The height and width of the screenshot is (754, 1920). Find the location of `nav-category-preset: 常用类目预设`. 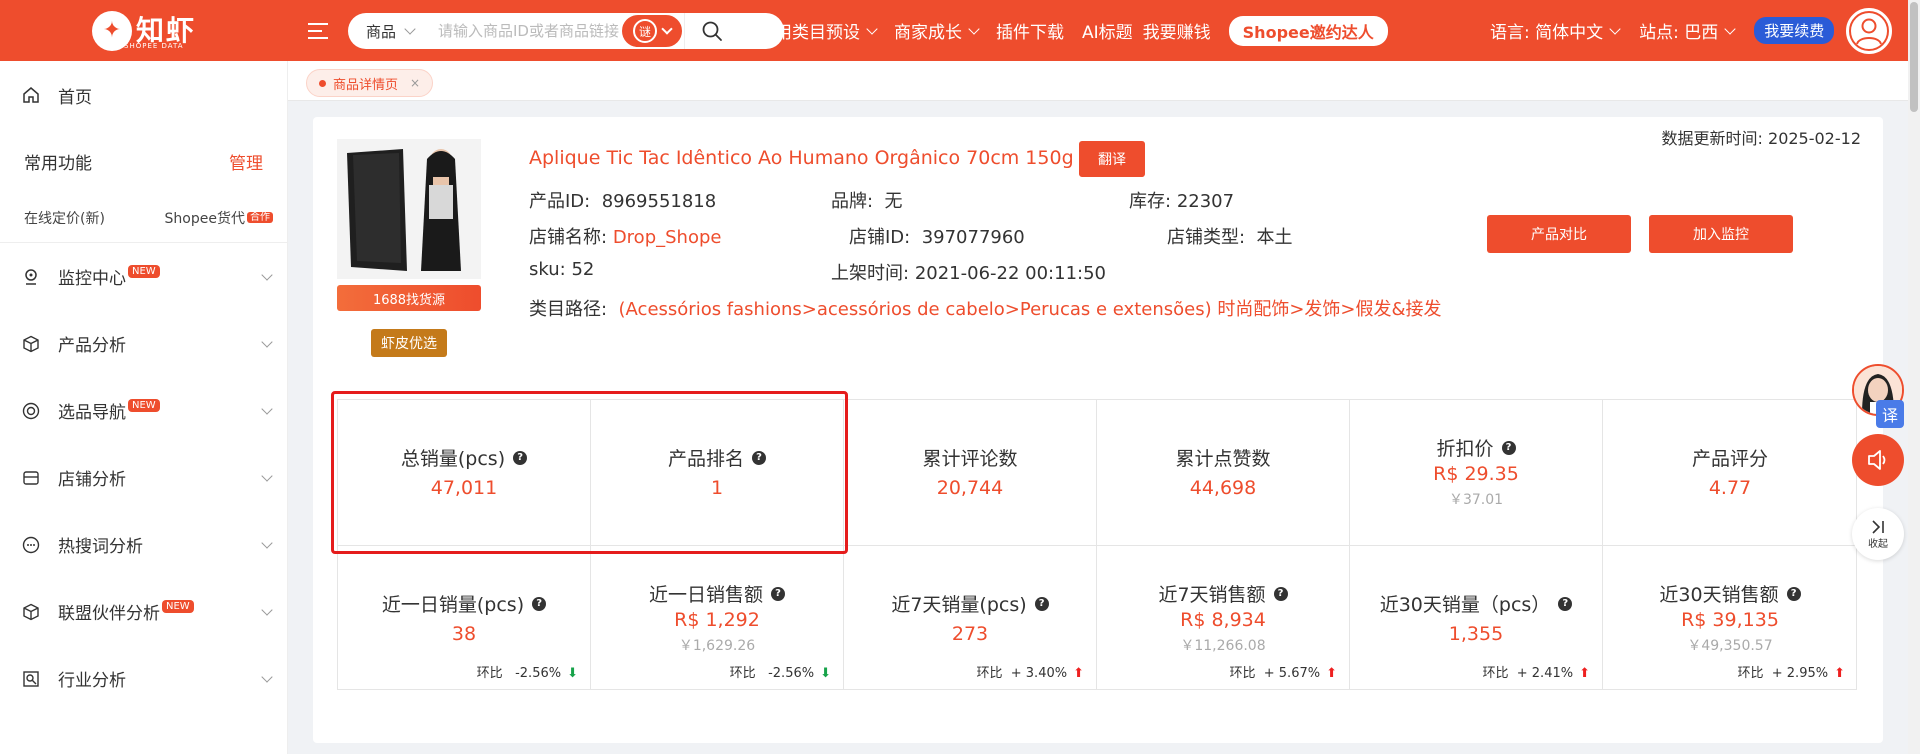

nav-category-preset: 常用类目预设 is located at coordinates (818, 30).